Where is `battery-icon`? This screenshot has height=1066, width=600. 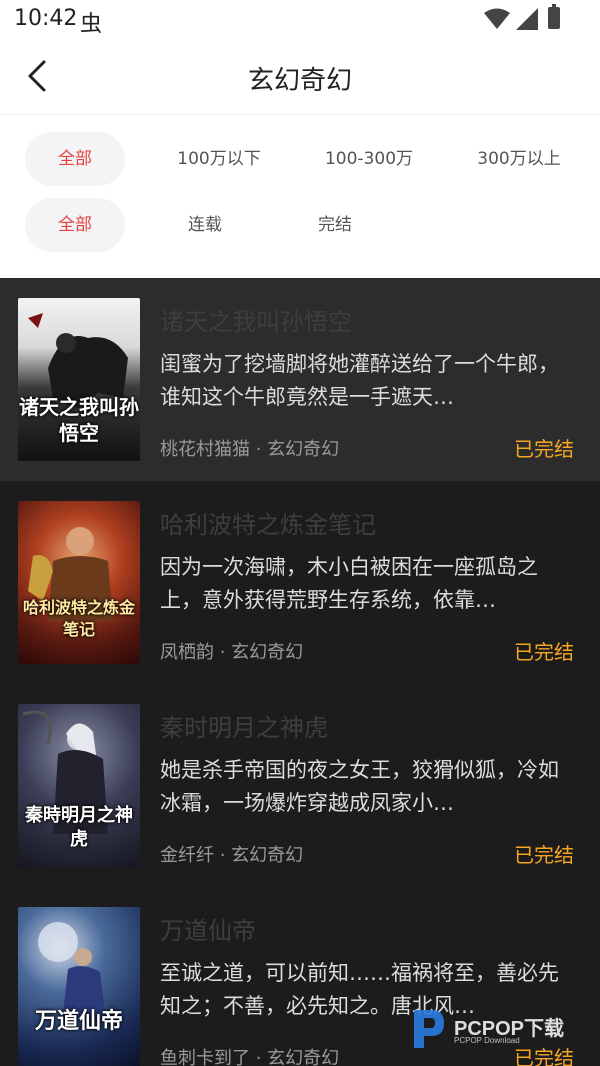 battery-icon is located at coordinates (554, 16).